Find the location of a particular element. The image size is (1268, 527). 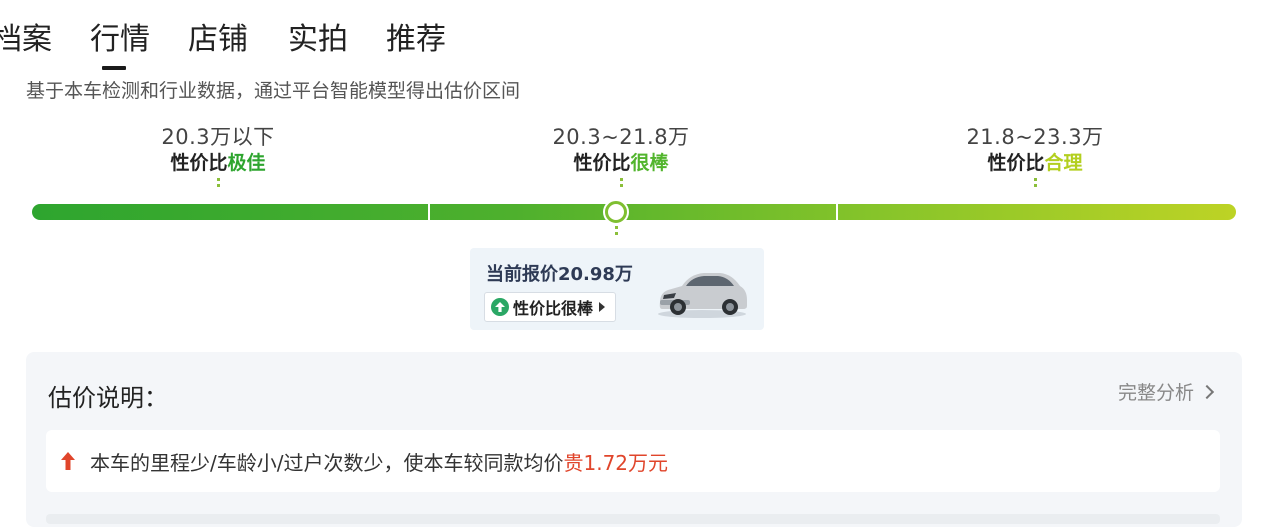

active-tab-indicator is located at coordinates (114, 68).